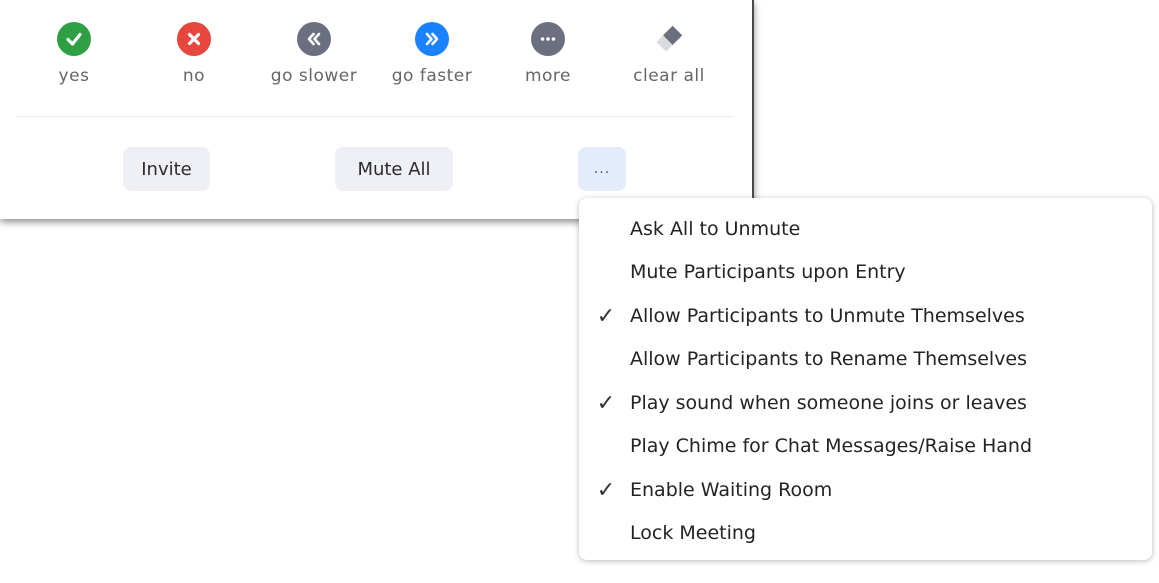 Image resolution: width=1159 pixels, height=583 pixels. I want to click on reaction-go-faster: go faster, so click(432, 54).